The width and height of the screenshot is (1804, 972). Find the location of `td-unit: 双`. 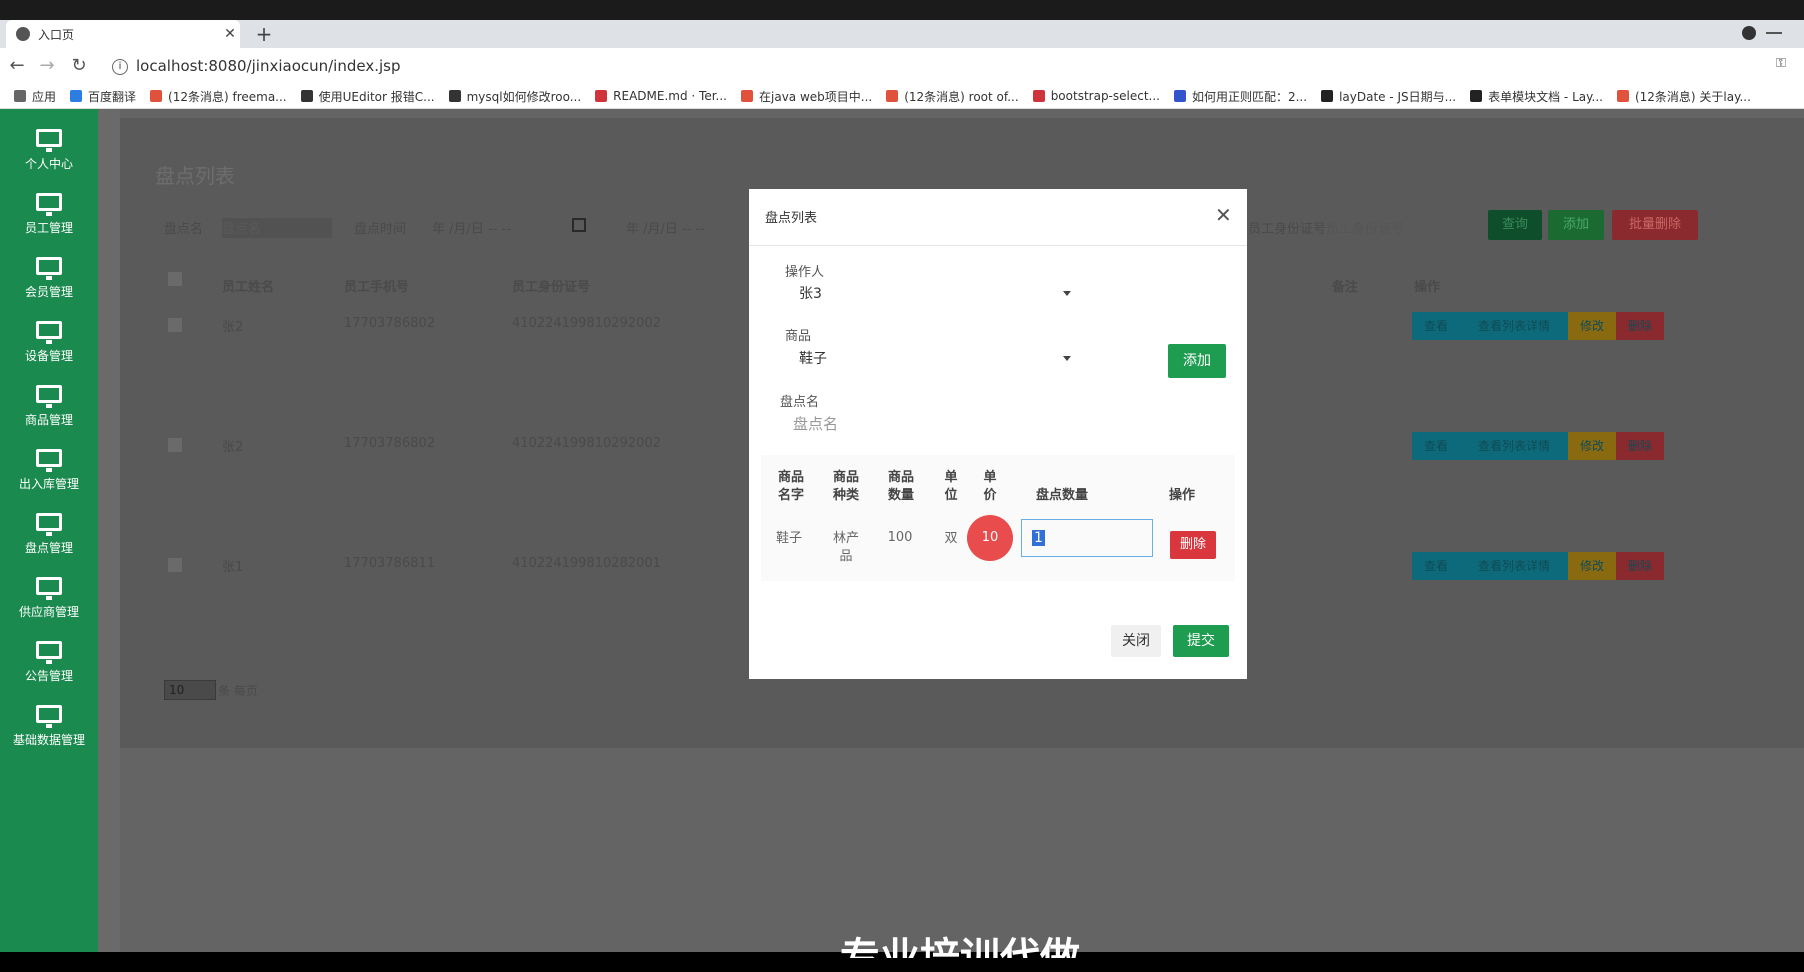

td-unit: 双 is located at coordinates (951, 538).